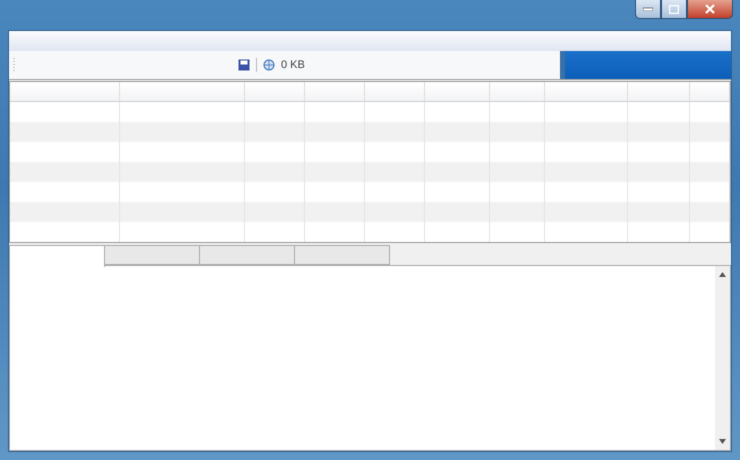  Describe the element at coordinates (14, 65) in the screenshot. I see `grip-icon` at that location.